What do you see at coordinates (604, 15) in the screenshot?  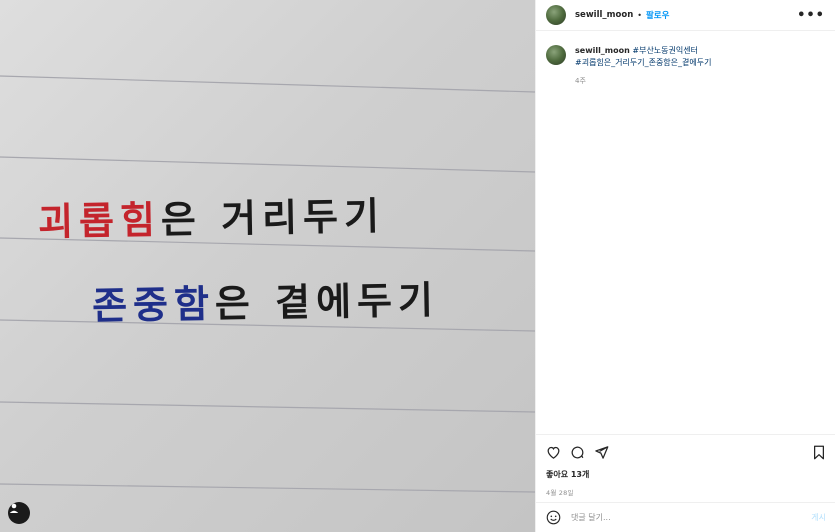 I see `author-username: sewill_moon` at bounding box center [604, 15].